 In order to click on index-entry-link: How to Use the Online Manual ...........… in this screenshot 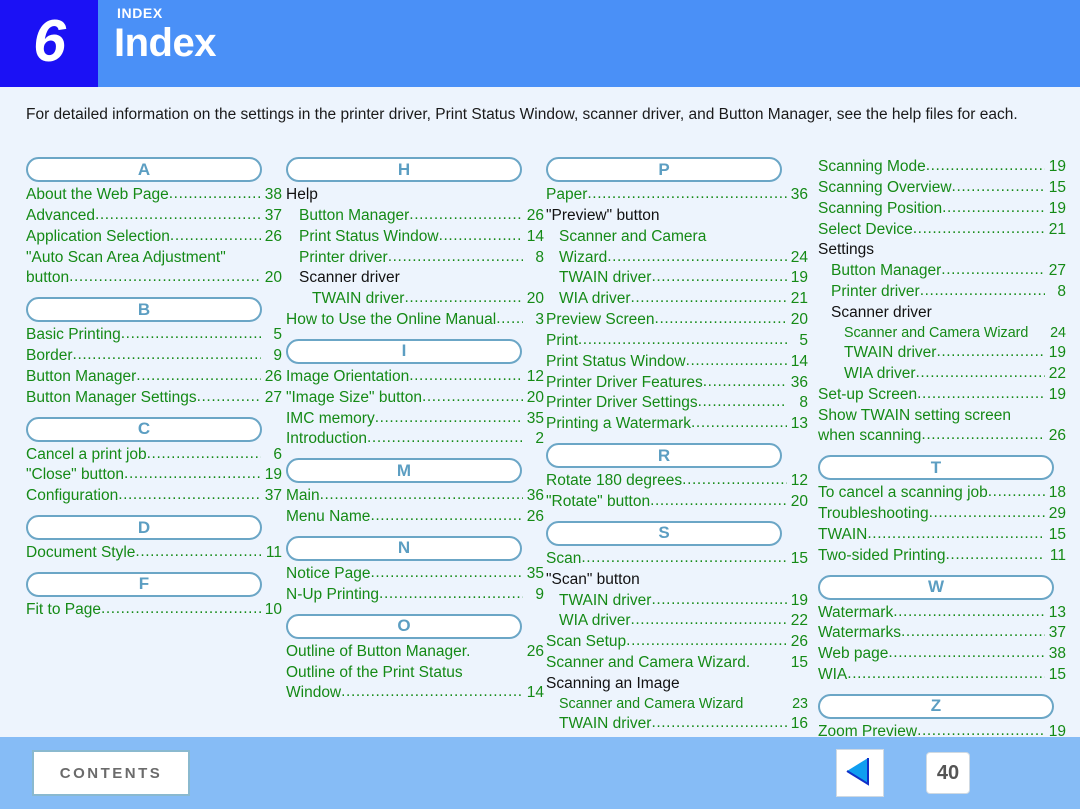, I will do `click(415, 320)`.